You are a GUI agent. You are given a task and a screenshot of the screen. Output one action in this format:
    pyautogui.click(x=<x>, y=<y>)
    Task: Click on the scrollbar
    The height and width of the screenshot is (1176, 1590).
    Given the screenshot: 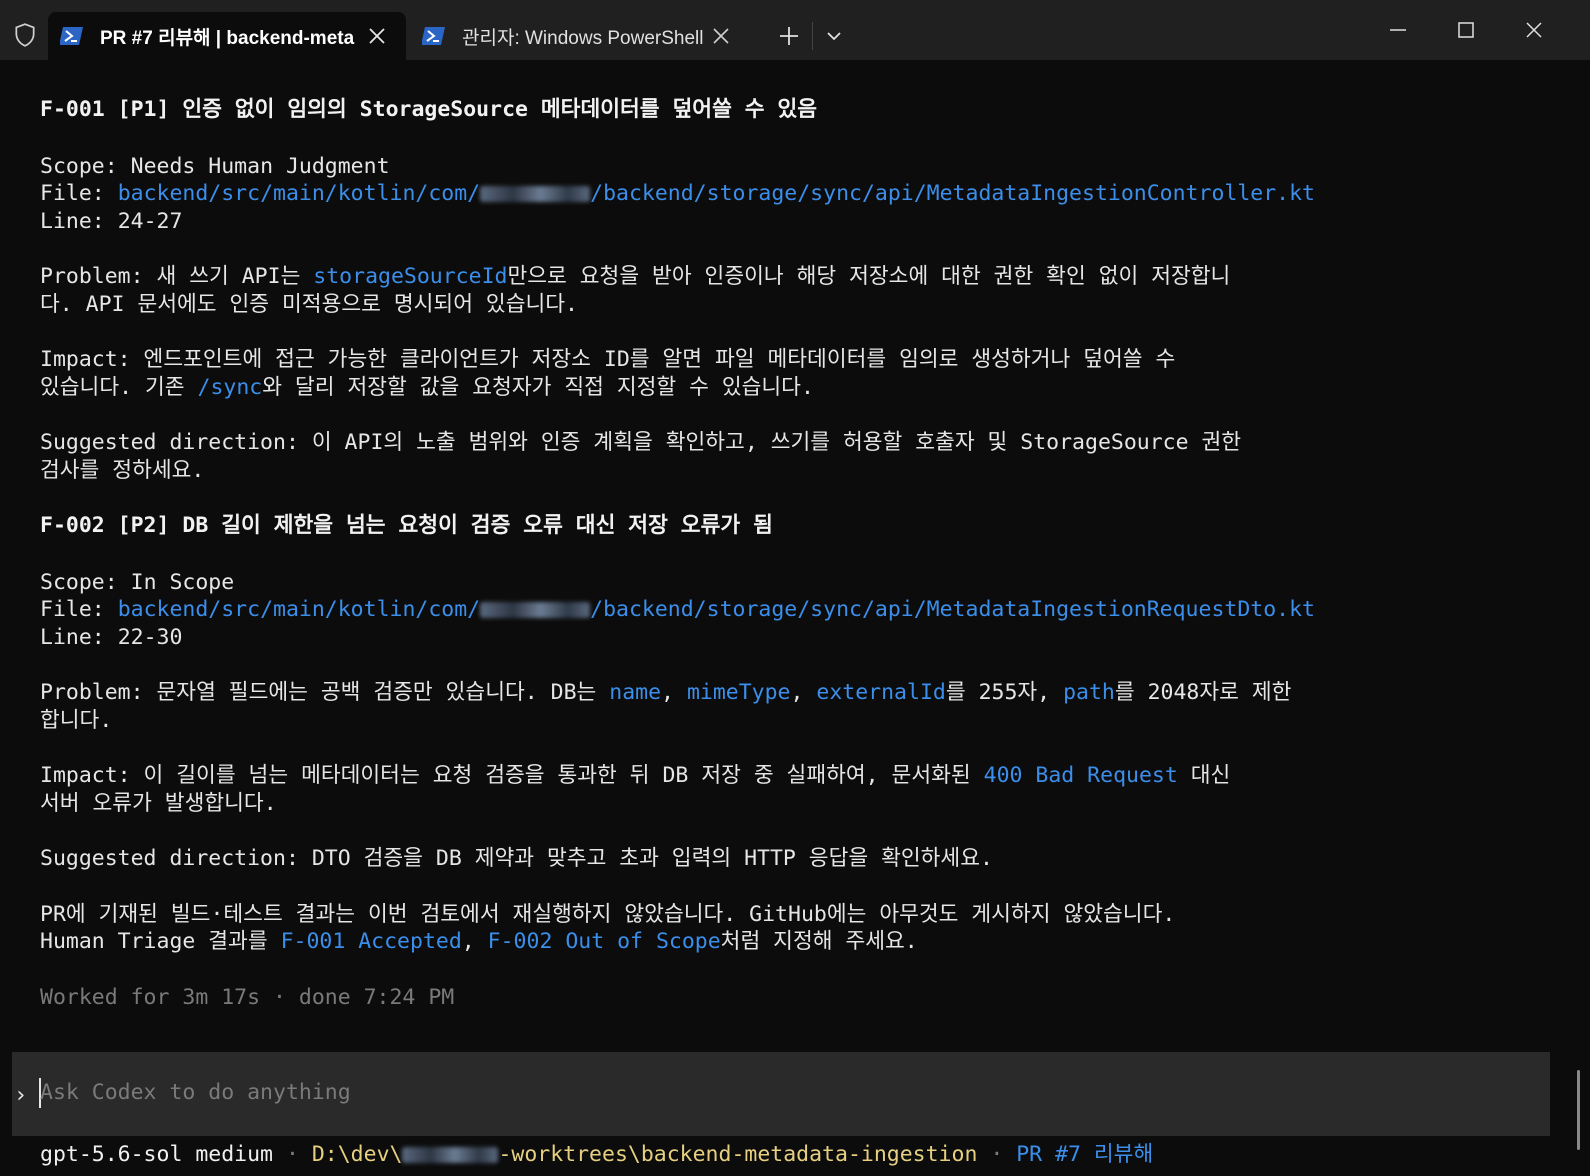 What is the action you would take?
    pyautogui.click(x=1578, y=1110)
    